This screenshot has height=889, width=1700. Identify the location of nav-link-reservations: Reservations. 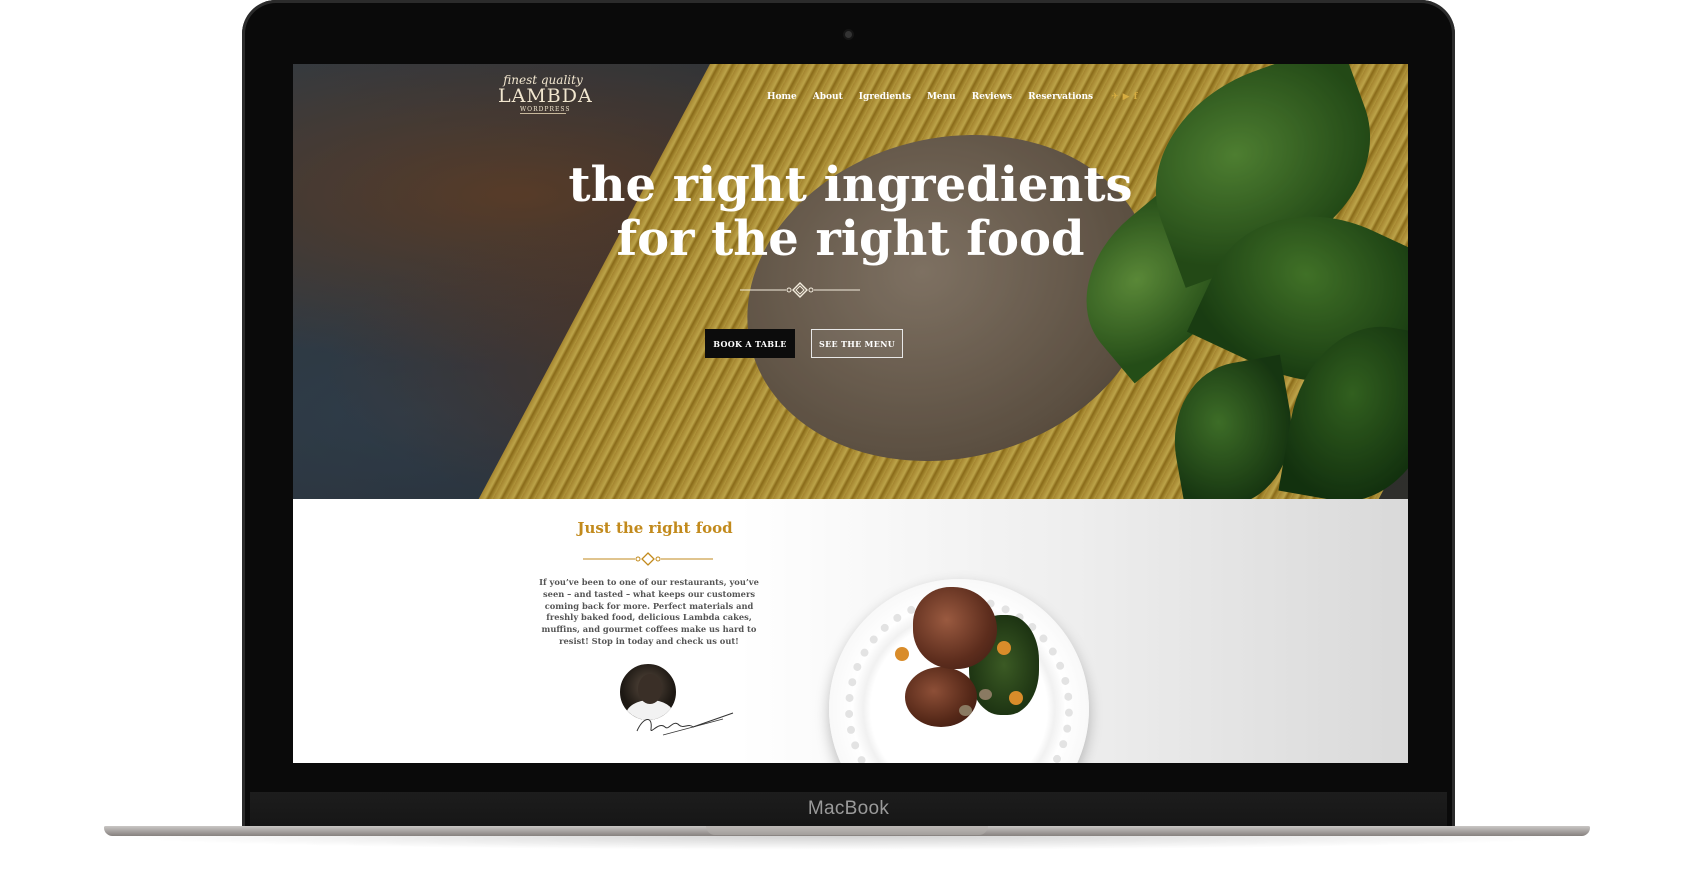
(1060, 97).